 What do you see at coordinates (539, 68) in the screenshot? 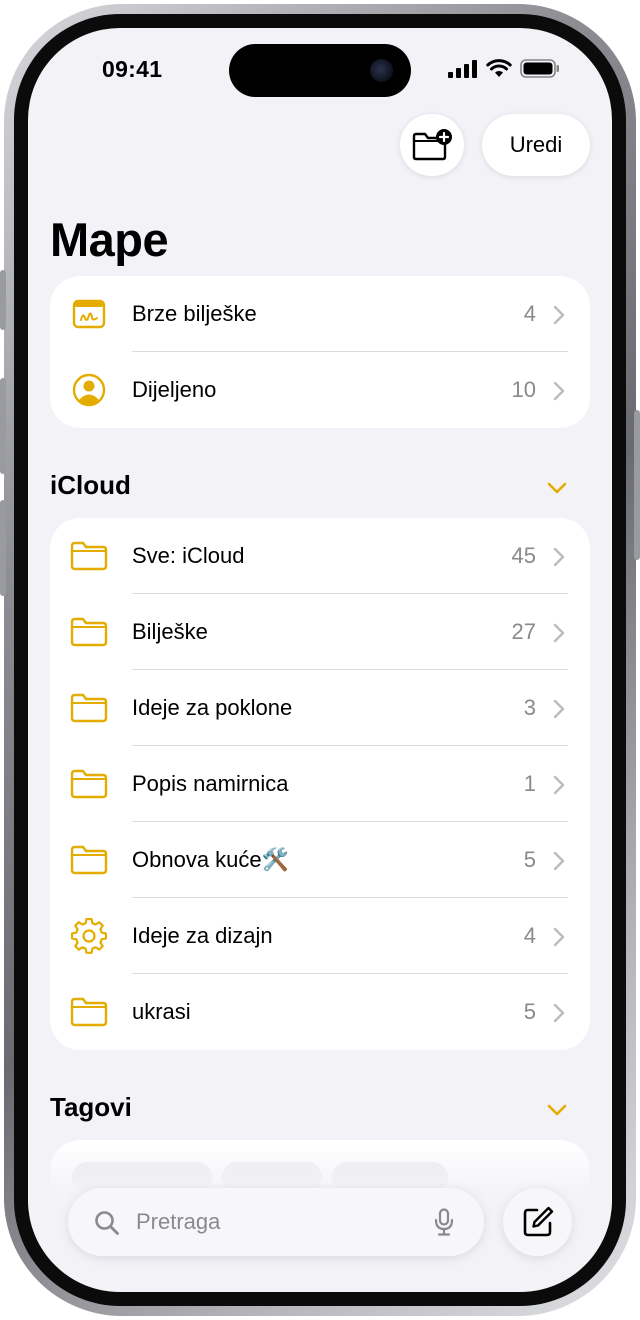
I see `battery-icon` at bounding box center [539, 68].